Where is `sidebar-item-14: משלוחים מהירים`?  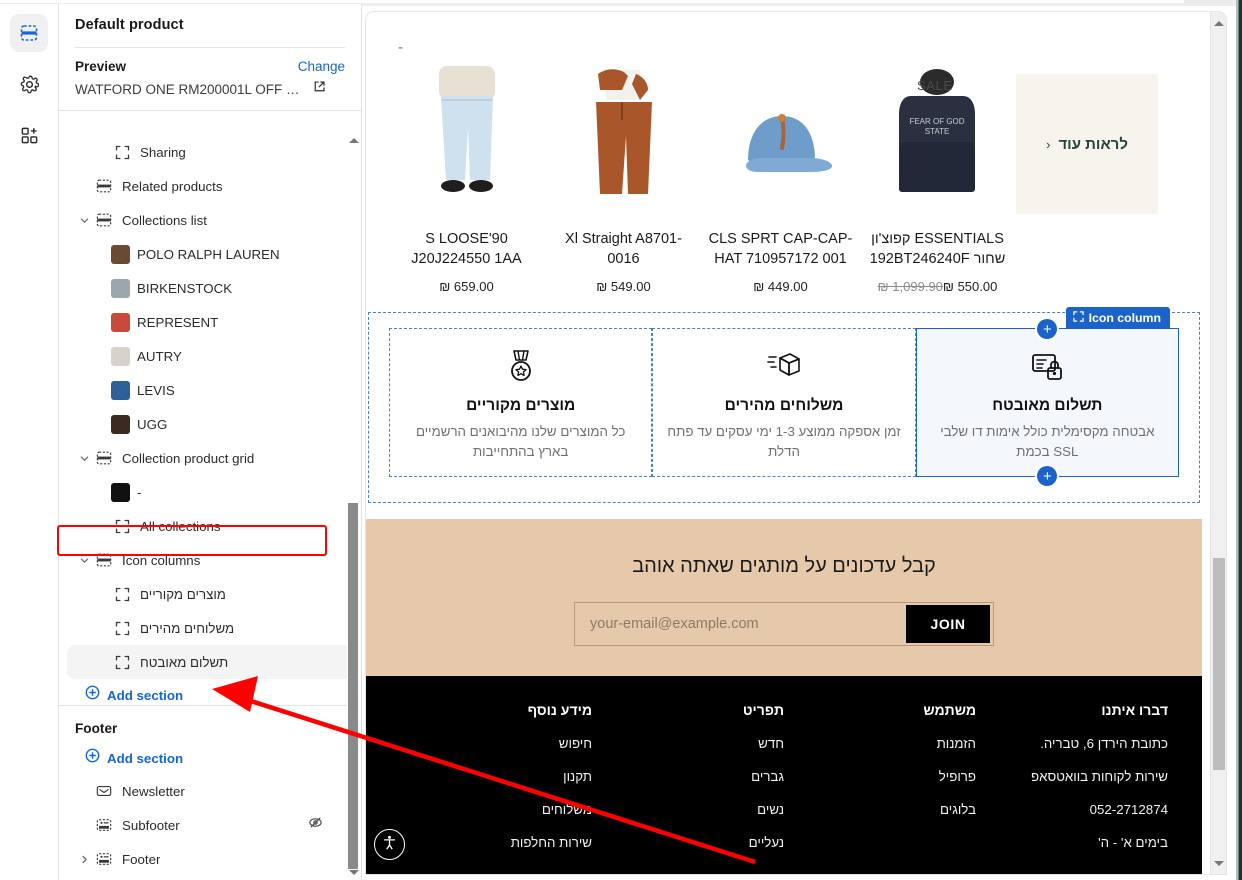
sidebar-item-14: משלוחים מהירים is located at coordinates (210, 628).